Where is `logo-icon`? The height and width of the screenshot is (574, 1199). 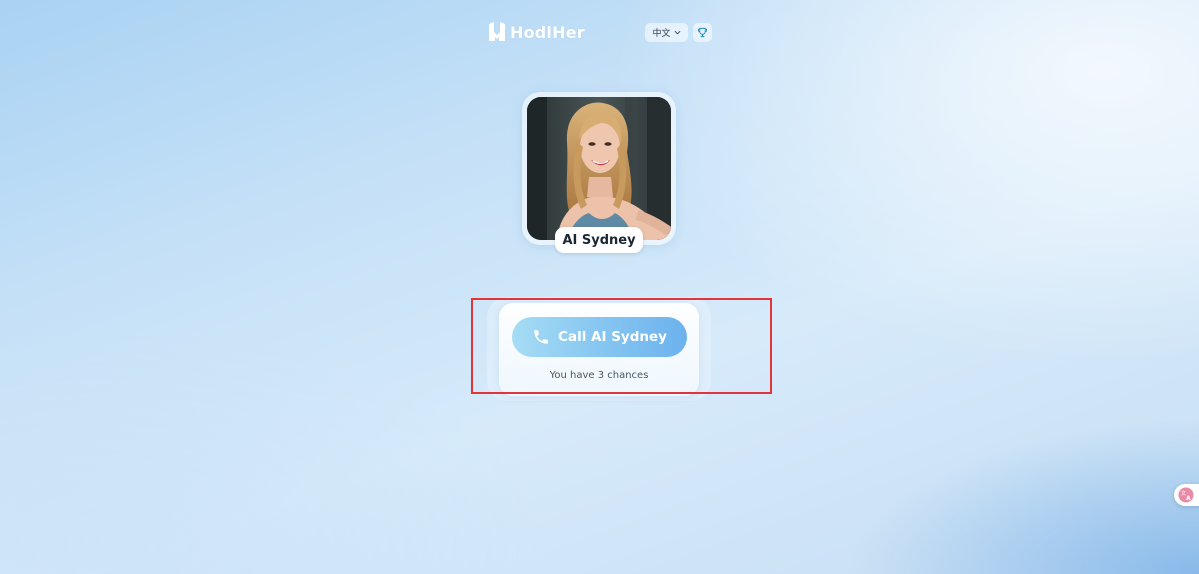
logo-icon is located at coordinates (497, 31).